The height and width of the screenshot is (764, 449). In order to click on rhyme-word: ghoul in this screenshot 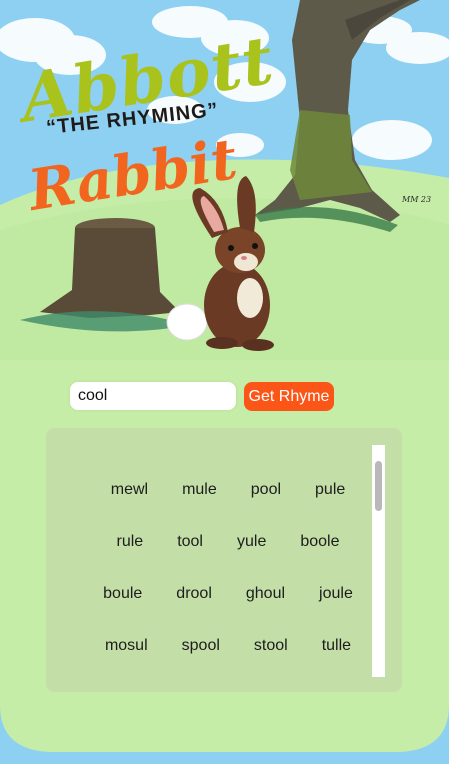, I will do `click(265, 594)`.